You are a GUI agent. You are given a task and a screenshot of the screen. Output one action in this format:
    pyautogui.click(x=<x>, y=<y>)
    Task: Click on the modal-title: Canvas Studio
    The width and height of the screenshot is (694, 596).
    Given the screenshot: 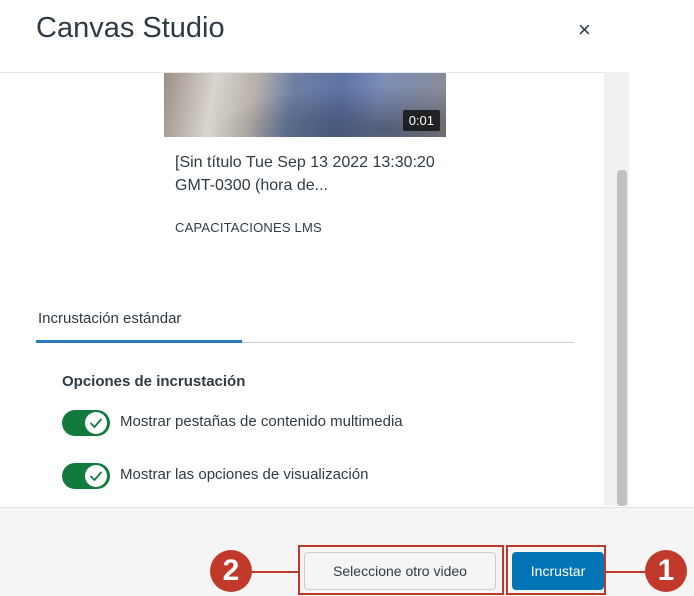 What is the action you would take?
    pyautogui.click(x=130, y=28)
    